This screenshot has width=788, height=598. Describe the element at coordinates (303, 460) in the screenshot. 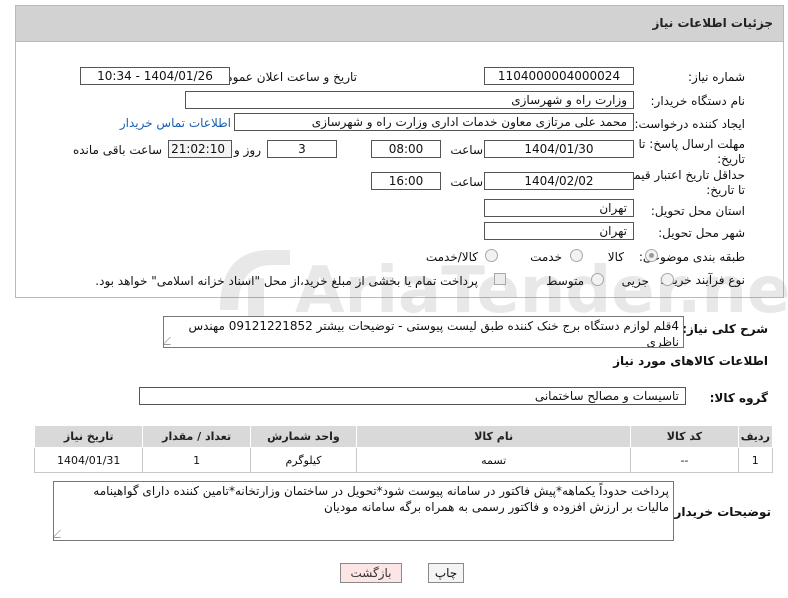

I see `cell-unit: کیلوگرم` at that location.